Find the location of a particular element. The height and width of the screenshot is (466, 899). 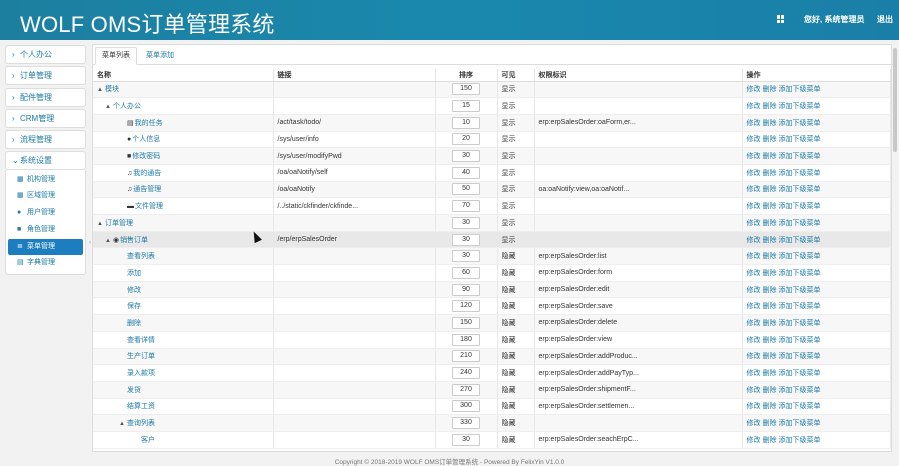

sort-input: 90 is located at coordinates (466, 289).